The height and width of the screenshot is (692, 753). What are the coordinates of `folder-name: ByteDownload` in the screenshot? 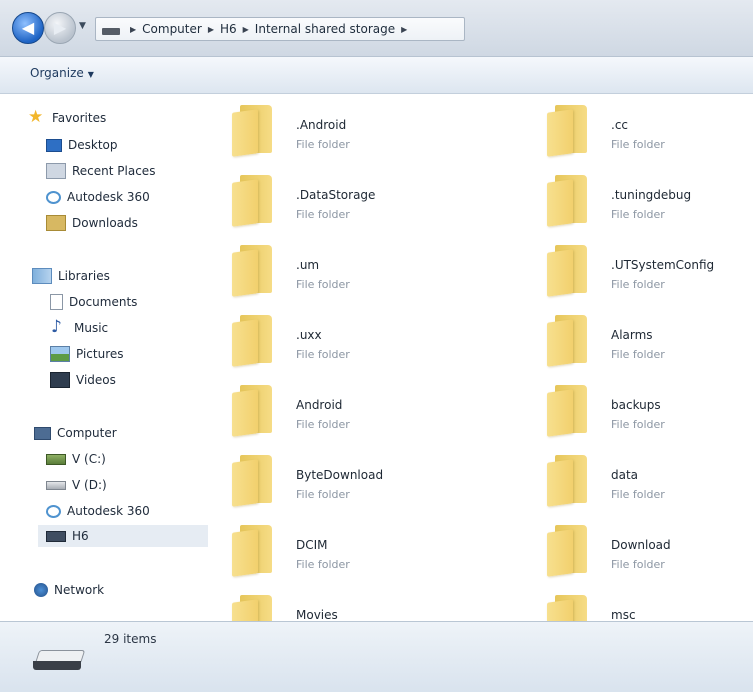 It's located at (340, 475).